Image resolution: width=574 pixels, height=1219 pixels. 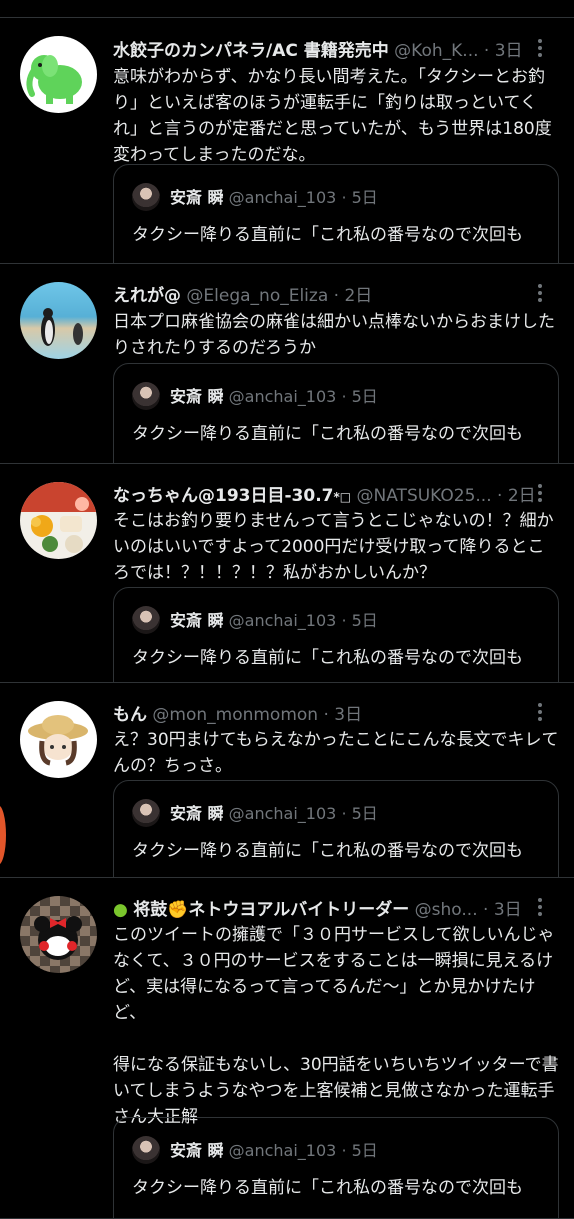 I want to click on tweet-text: 日本プロ麻雀協会の麻雀は細かい点棒ないからおまけしたりされたりするのだろうか, so click(x=334, y=335).